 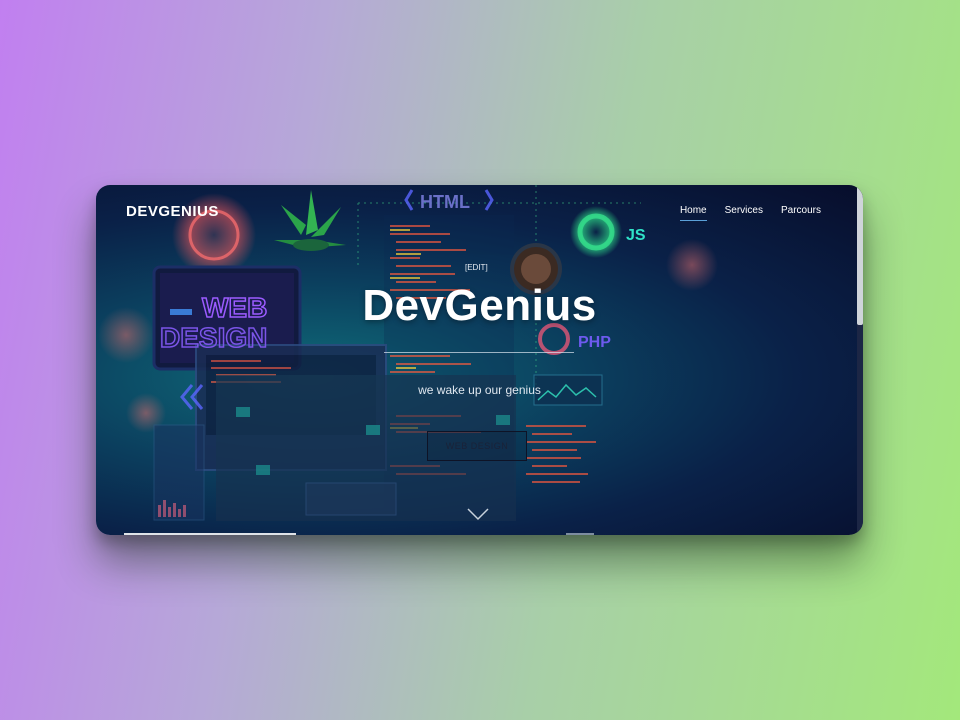 I want to click on chevron-down-icon, so click(x=478, y=514).